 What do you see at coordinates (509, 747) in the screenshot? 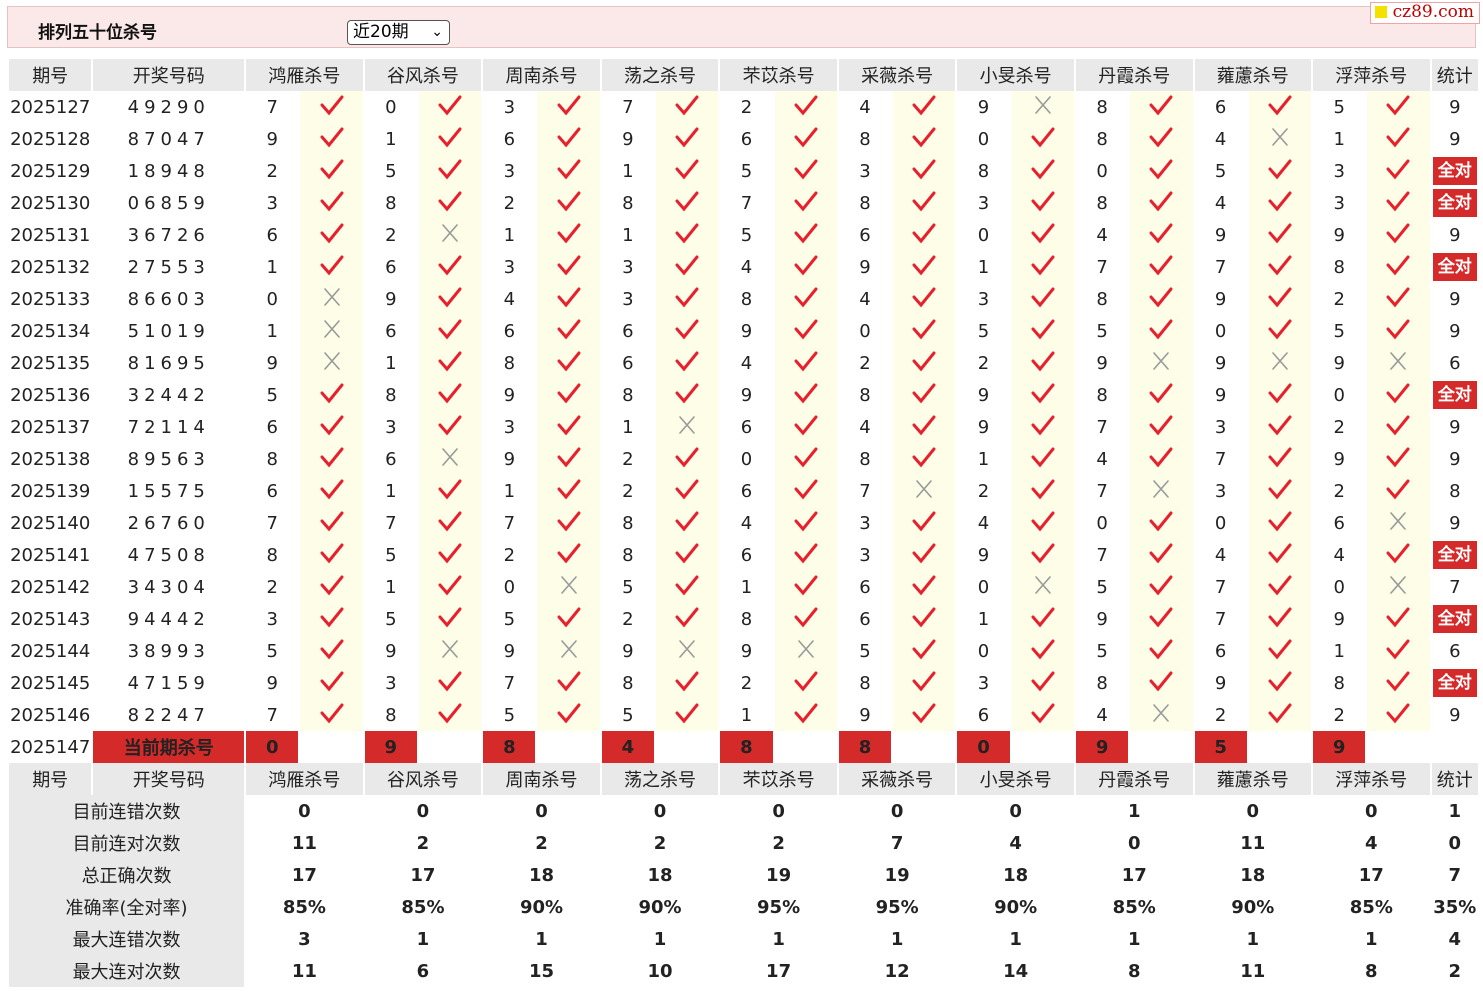
I see `current-kill-number: 8` at bounding box center [509, 747].